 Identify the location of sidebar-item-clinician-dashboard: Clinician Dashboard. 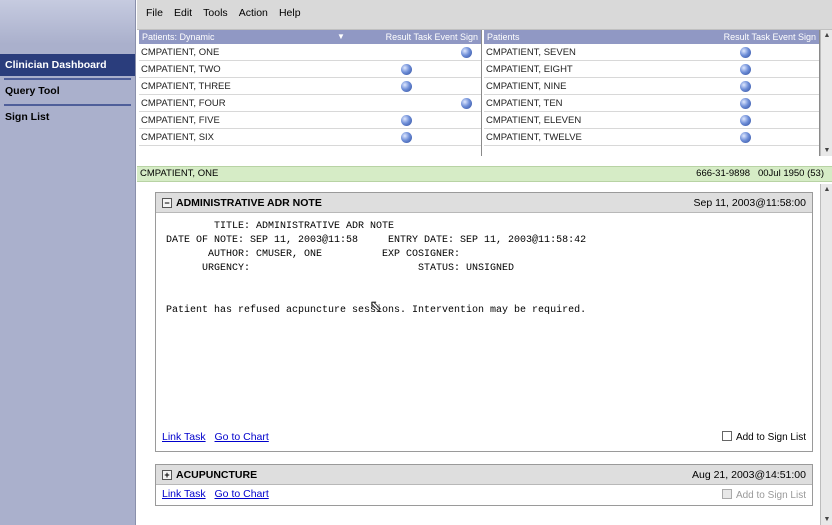
(67, 65).